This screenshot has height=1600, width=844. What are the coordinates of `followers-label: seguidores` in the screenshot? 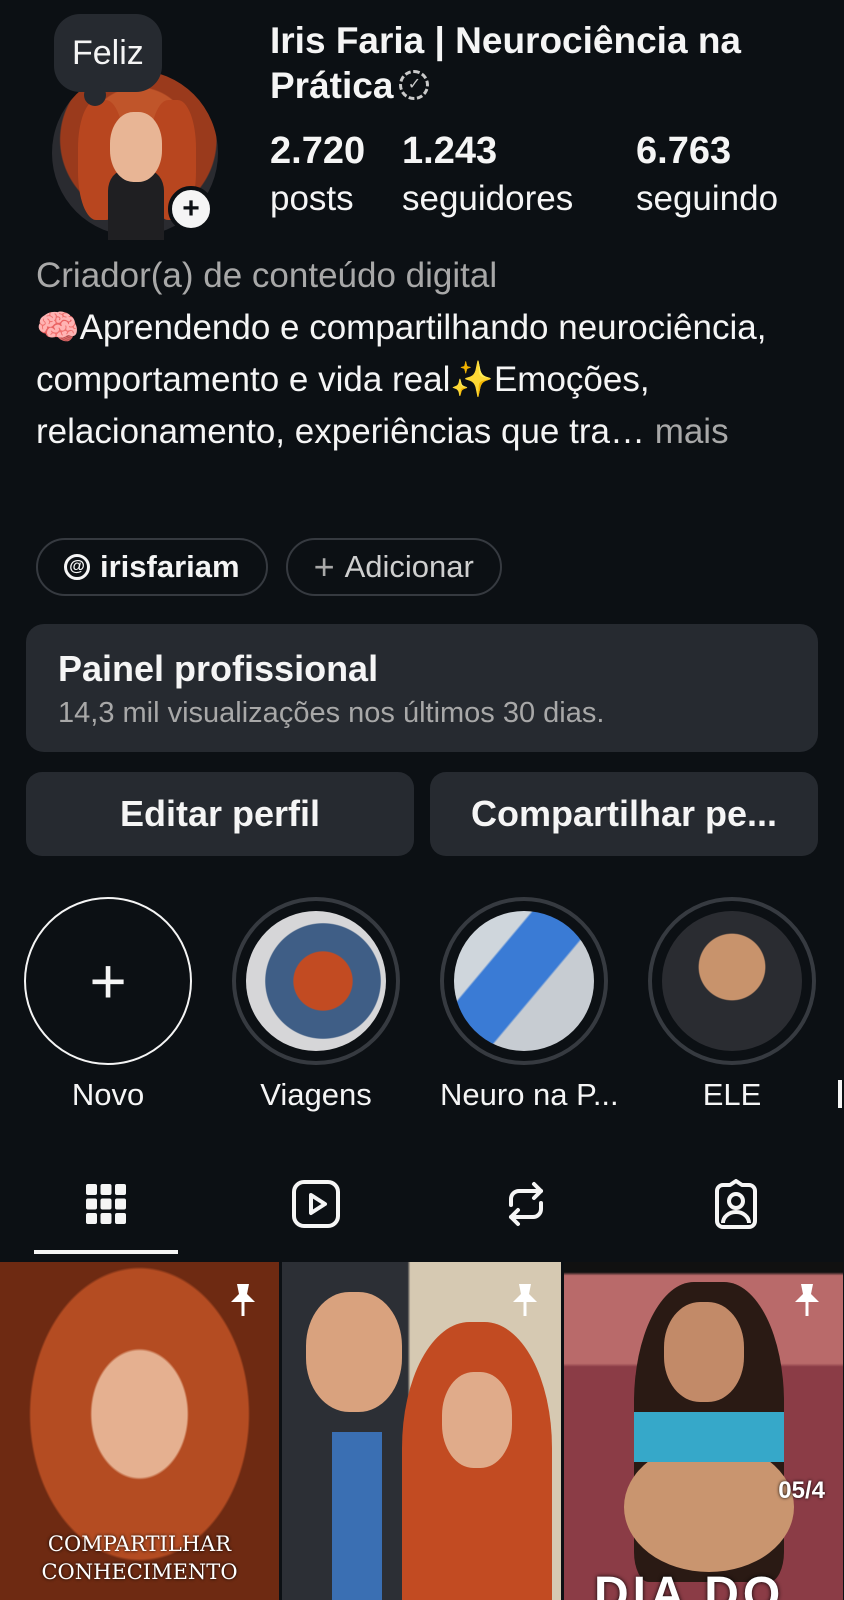 It's located at (488, 198).